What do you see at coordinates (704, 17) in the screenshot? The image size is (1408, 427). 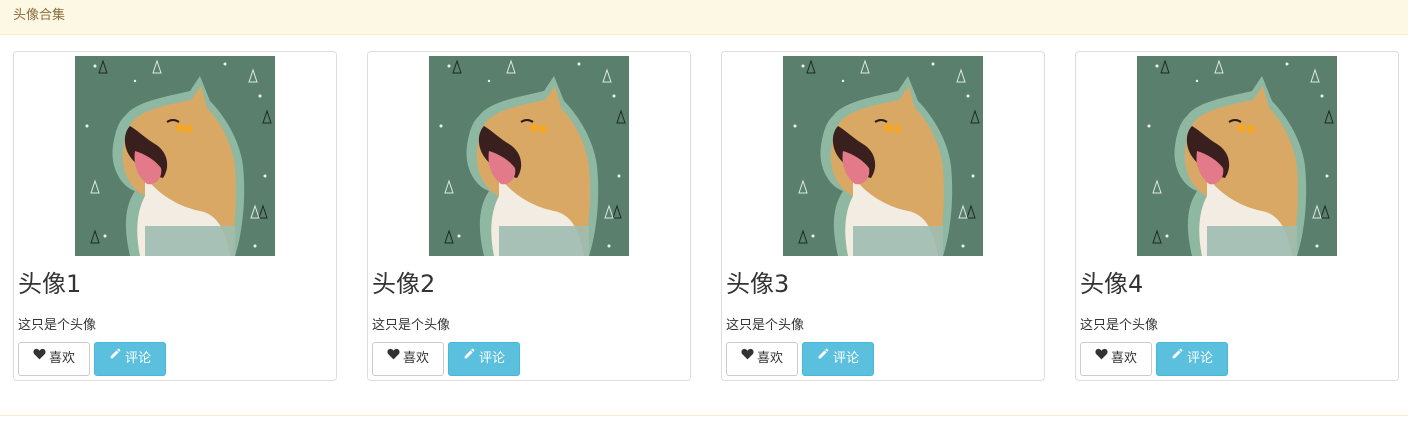 I see `panel-heading: 头像合集` at bounding box center [704, 17].